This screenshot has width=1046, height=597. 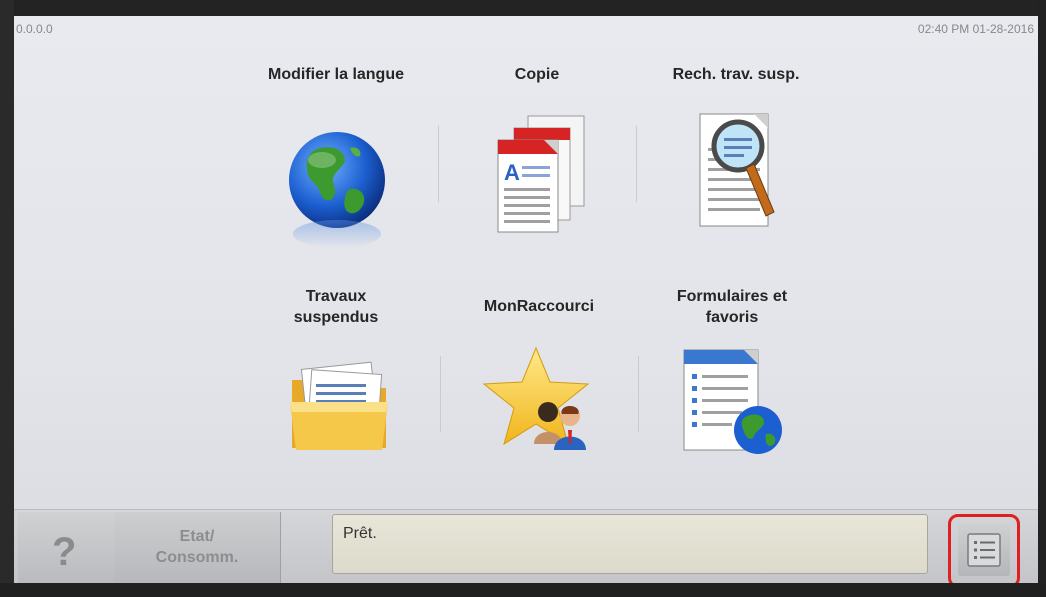 What do you see at coordinates (335, 74) in the screenshot?
I see `tile-label: Modifier la langue` at bounding box center [335, 74].